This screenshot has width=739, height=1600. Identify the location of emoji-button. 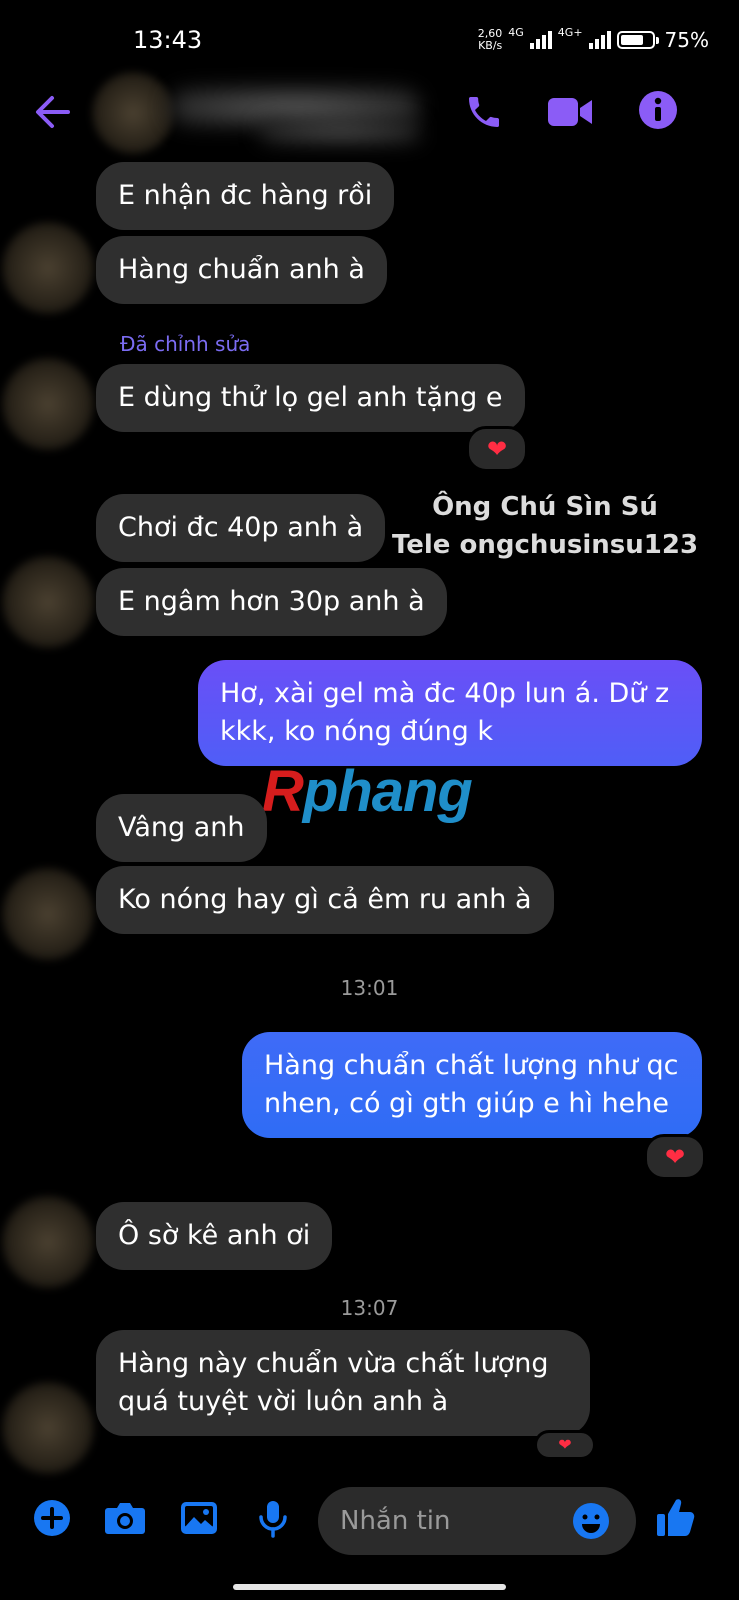
(591, 1523).